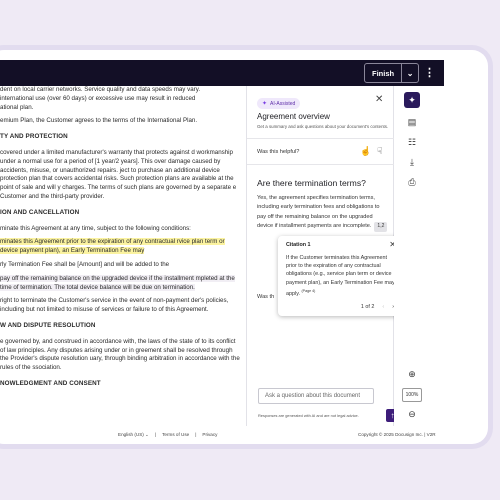 The image size is (500, 500). Describe the element at coordinates (412, 256) in the screenshot. I see `right-tool-rail: ✦ ▤ ☷ ⤓ ⎙ ⊕ 100% ⊖` at that location.